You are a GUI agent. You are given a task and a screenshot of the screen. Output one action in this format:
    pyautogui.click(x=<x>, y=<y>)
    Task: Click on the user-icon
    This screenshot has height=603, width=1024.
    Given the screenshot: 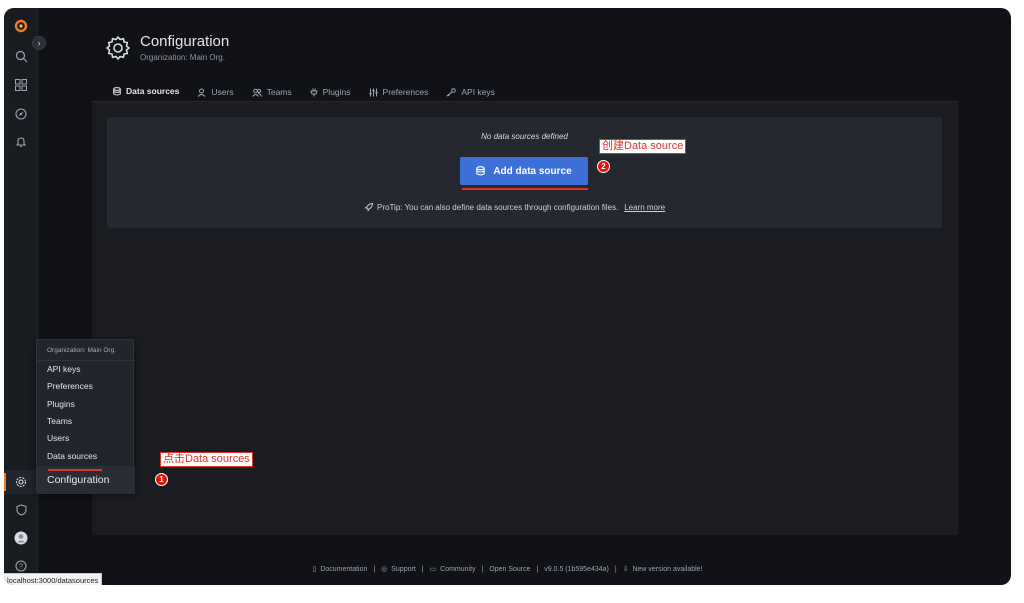 What is the action you would take?
    pyautogui.click(x=202, y=92)
    